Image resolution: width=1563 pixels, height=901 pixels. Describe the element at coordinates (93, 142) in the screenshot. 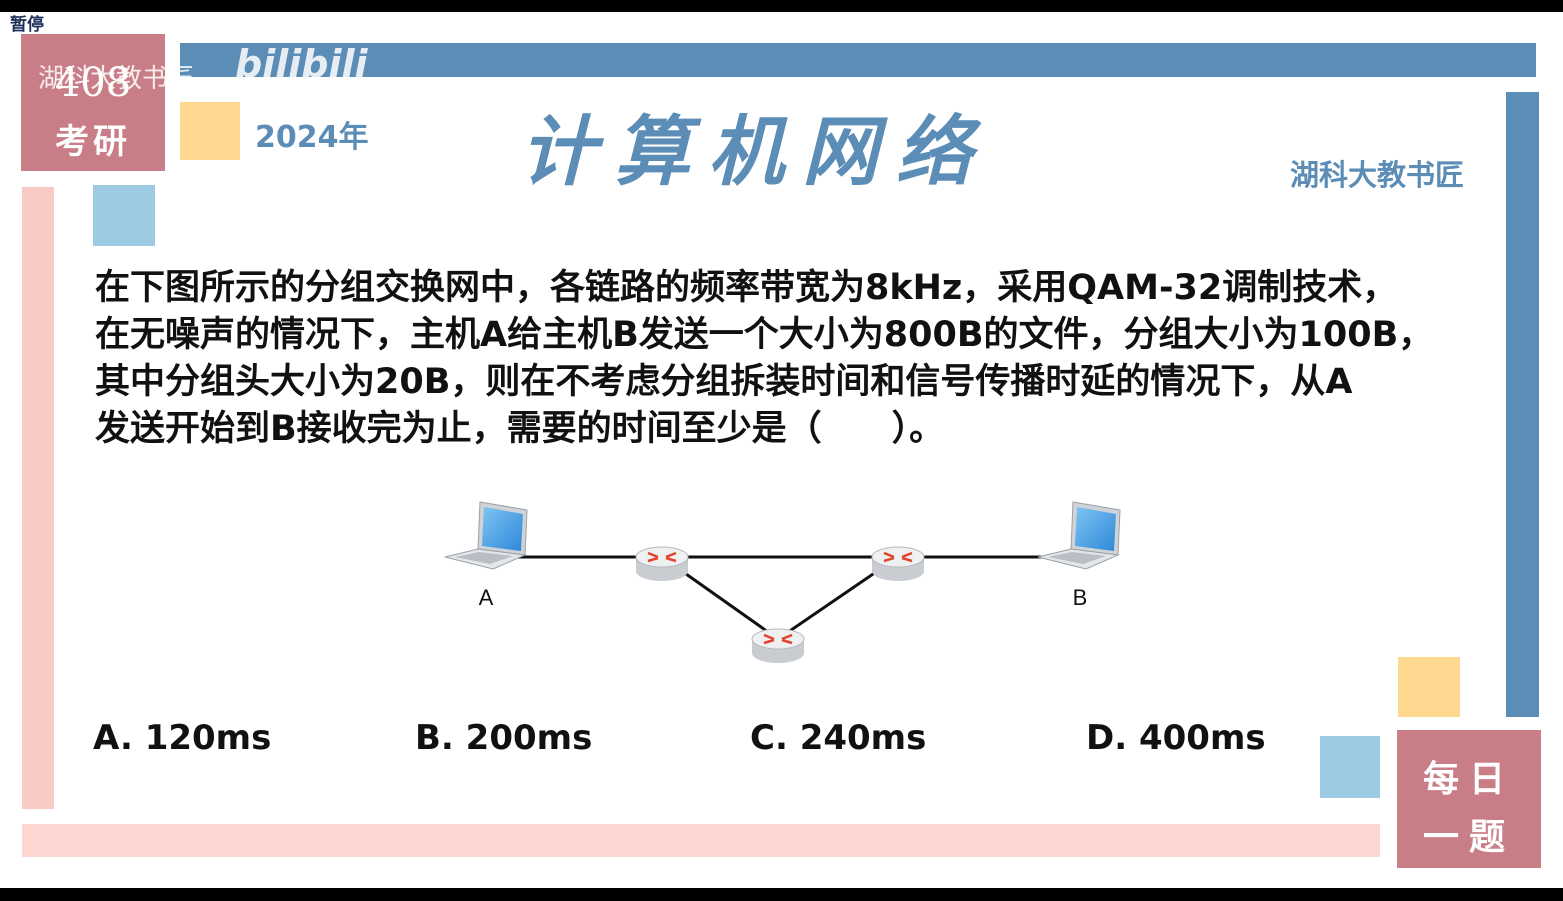

I see `exam-badge-text: 考研` at that location.